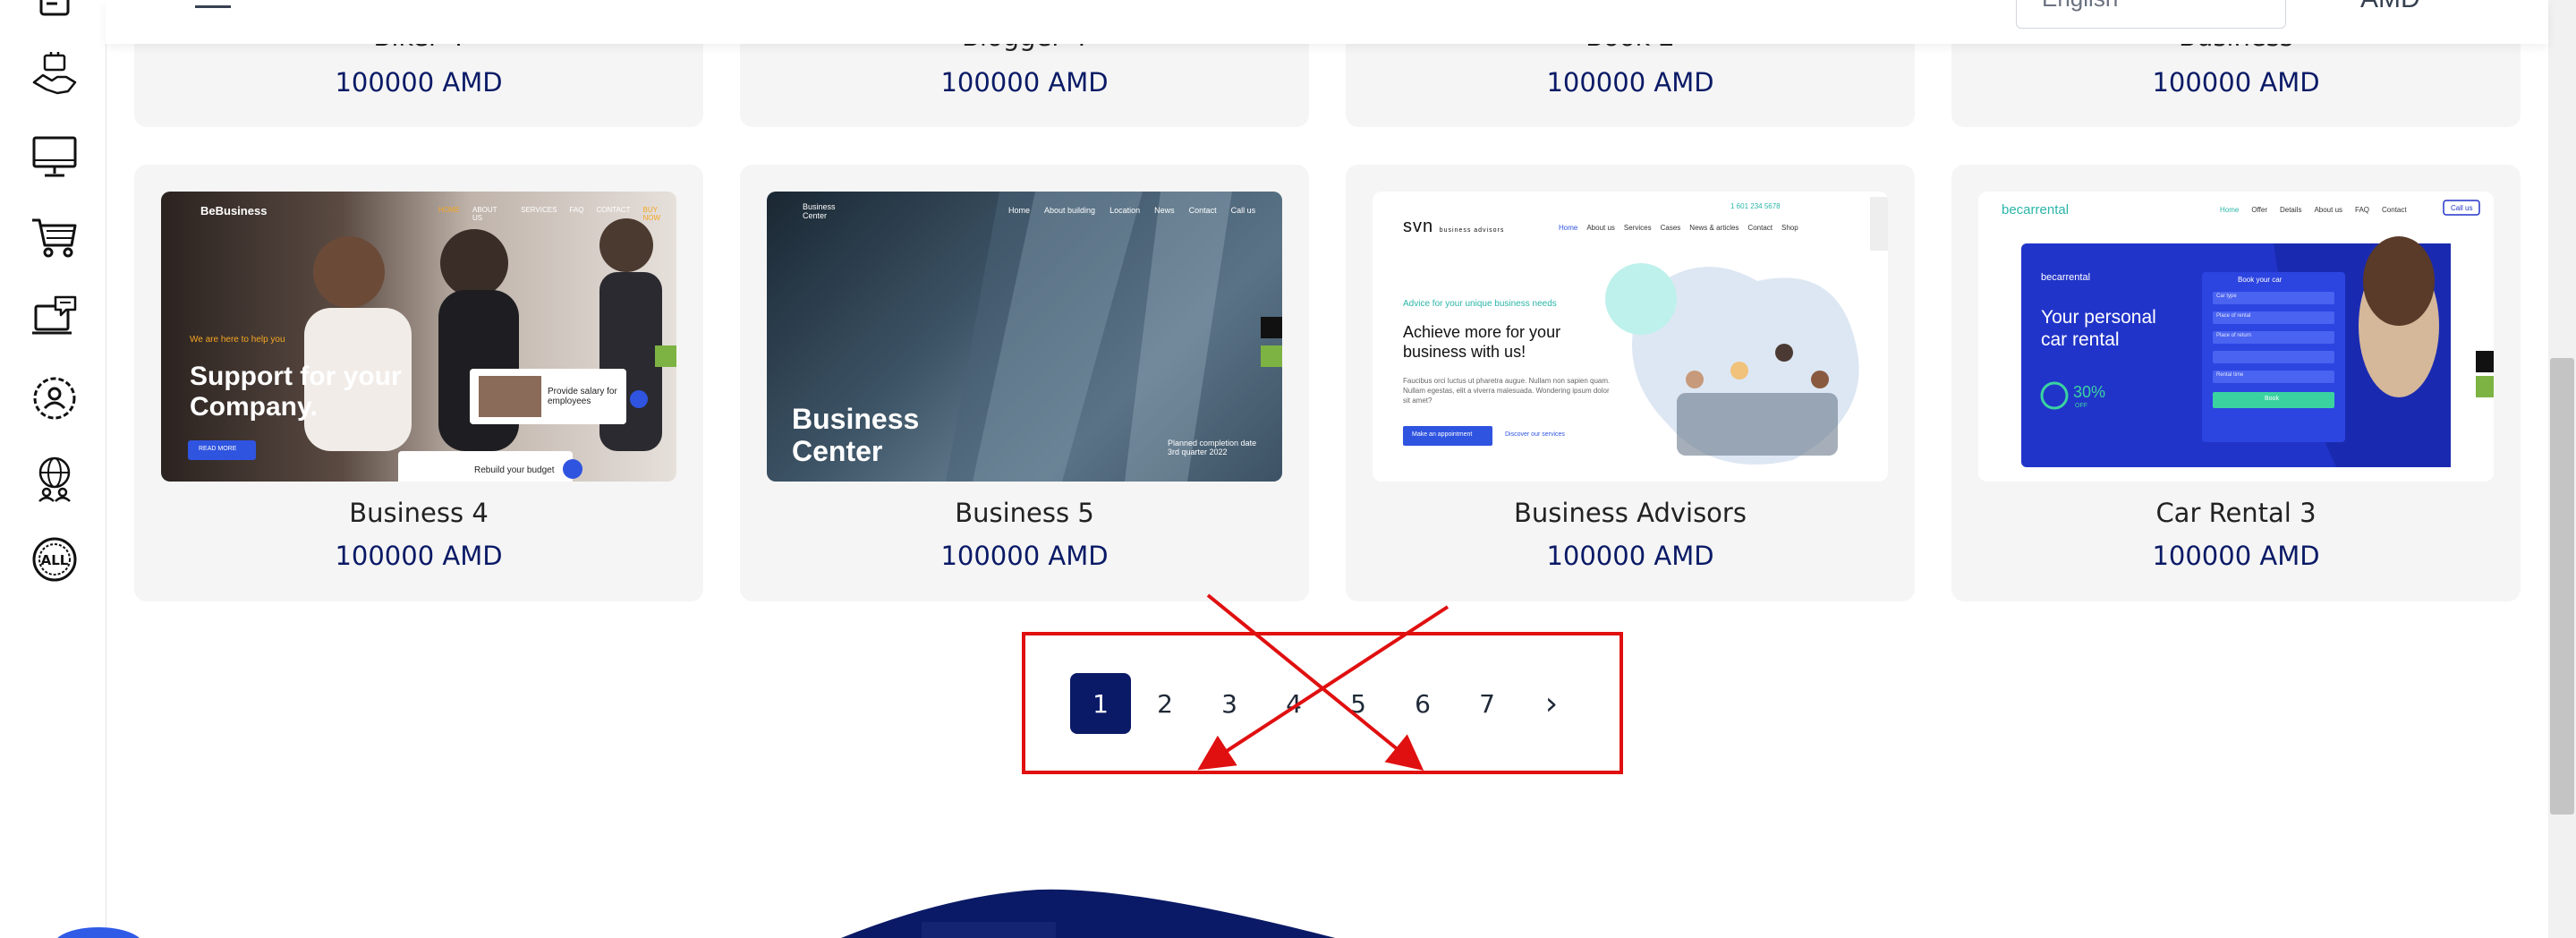  Describe the element at coordinates (2081, 406) in the screenshot. I see `preview-discount-sub: OFF` at that location.